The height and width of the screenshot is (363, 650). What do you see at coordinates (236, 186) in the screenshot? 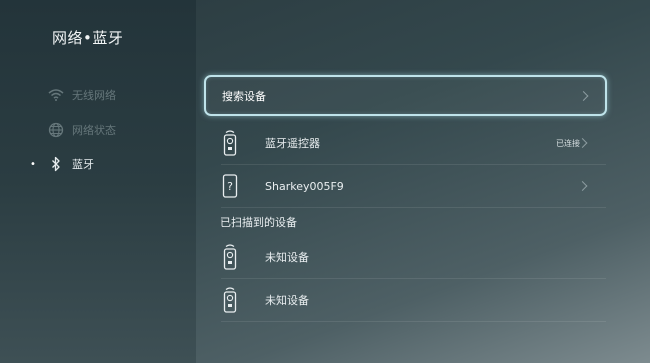
I see `unknown-device-icon: ?` at bounding box center [236, 186].